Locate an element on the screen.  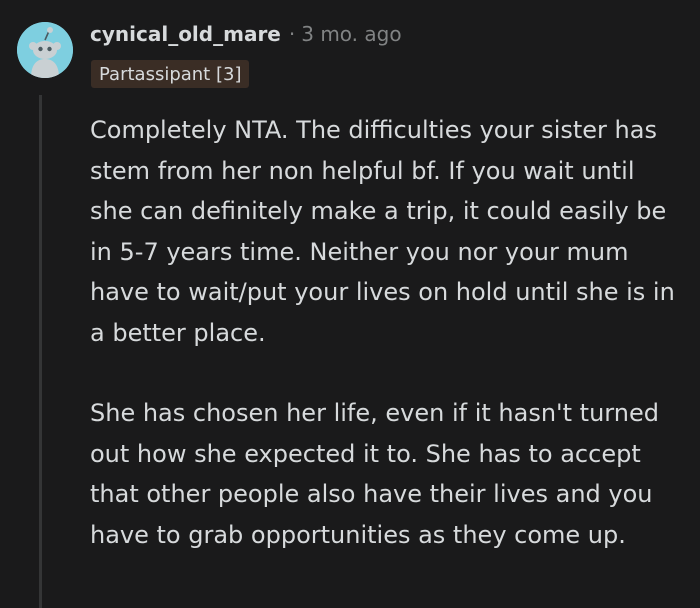
reddit-snoo-icon is located at coordinates (45, 50).